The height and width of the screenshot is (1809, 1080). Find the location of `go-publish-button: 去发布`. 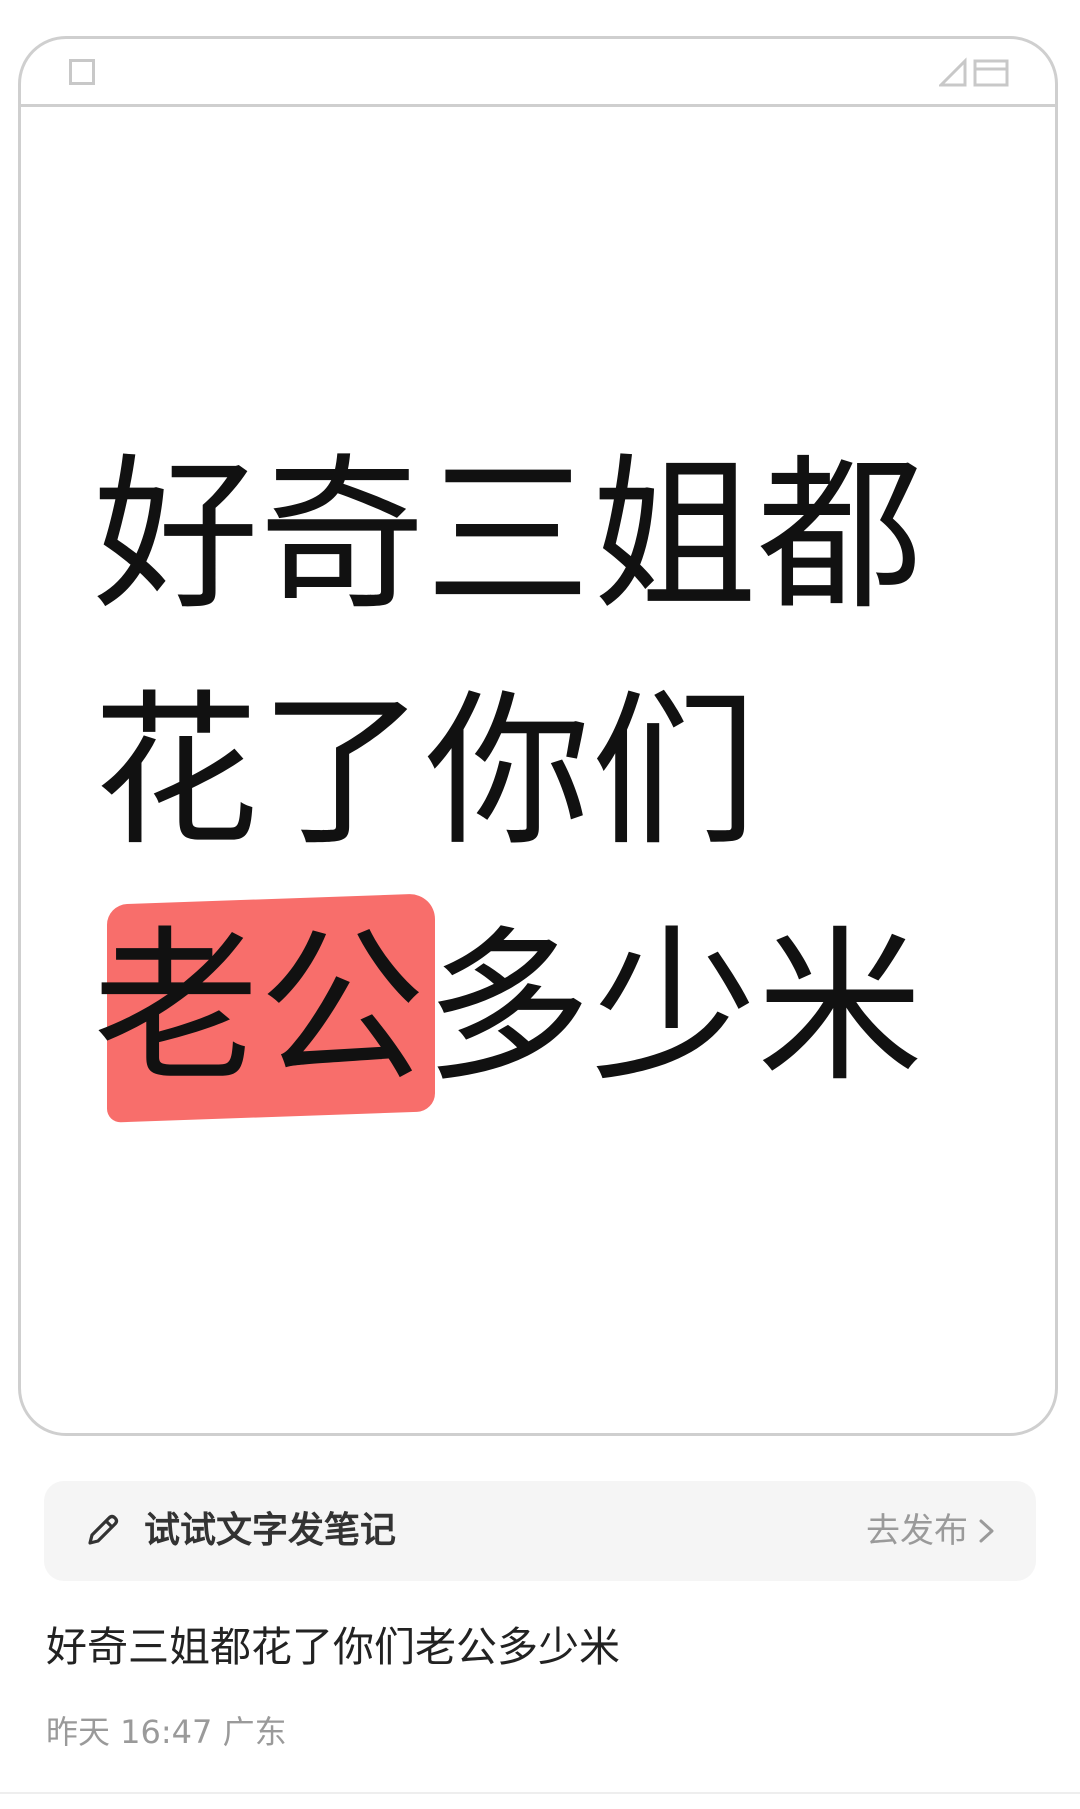

go-publish-button: 去发布 is located at coordinates (932, 1531).